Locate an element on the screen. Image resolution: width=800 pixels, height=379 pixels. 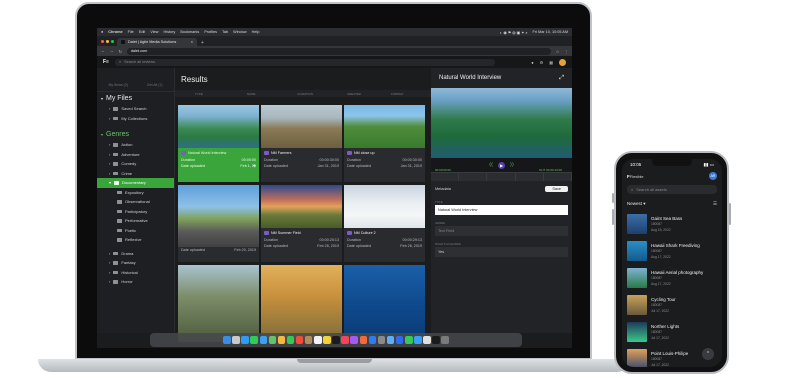
apple-icon: ● is located at coordinates (102, 32).